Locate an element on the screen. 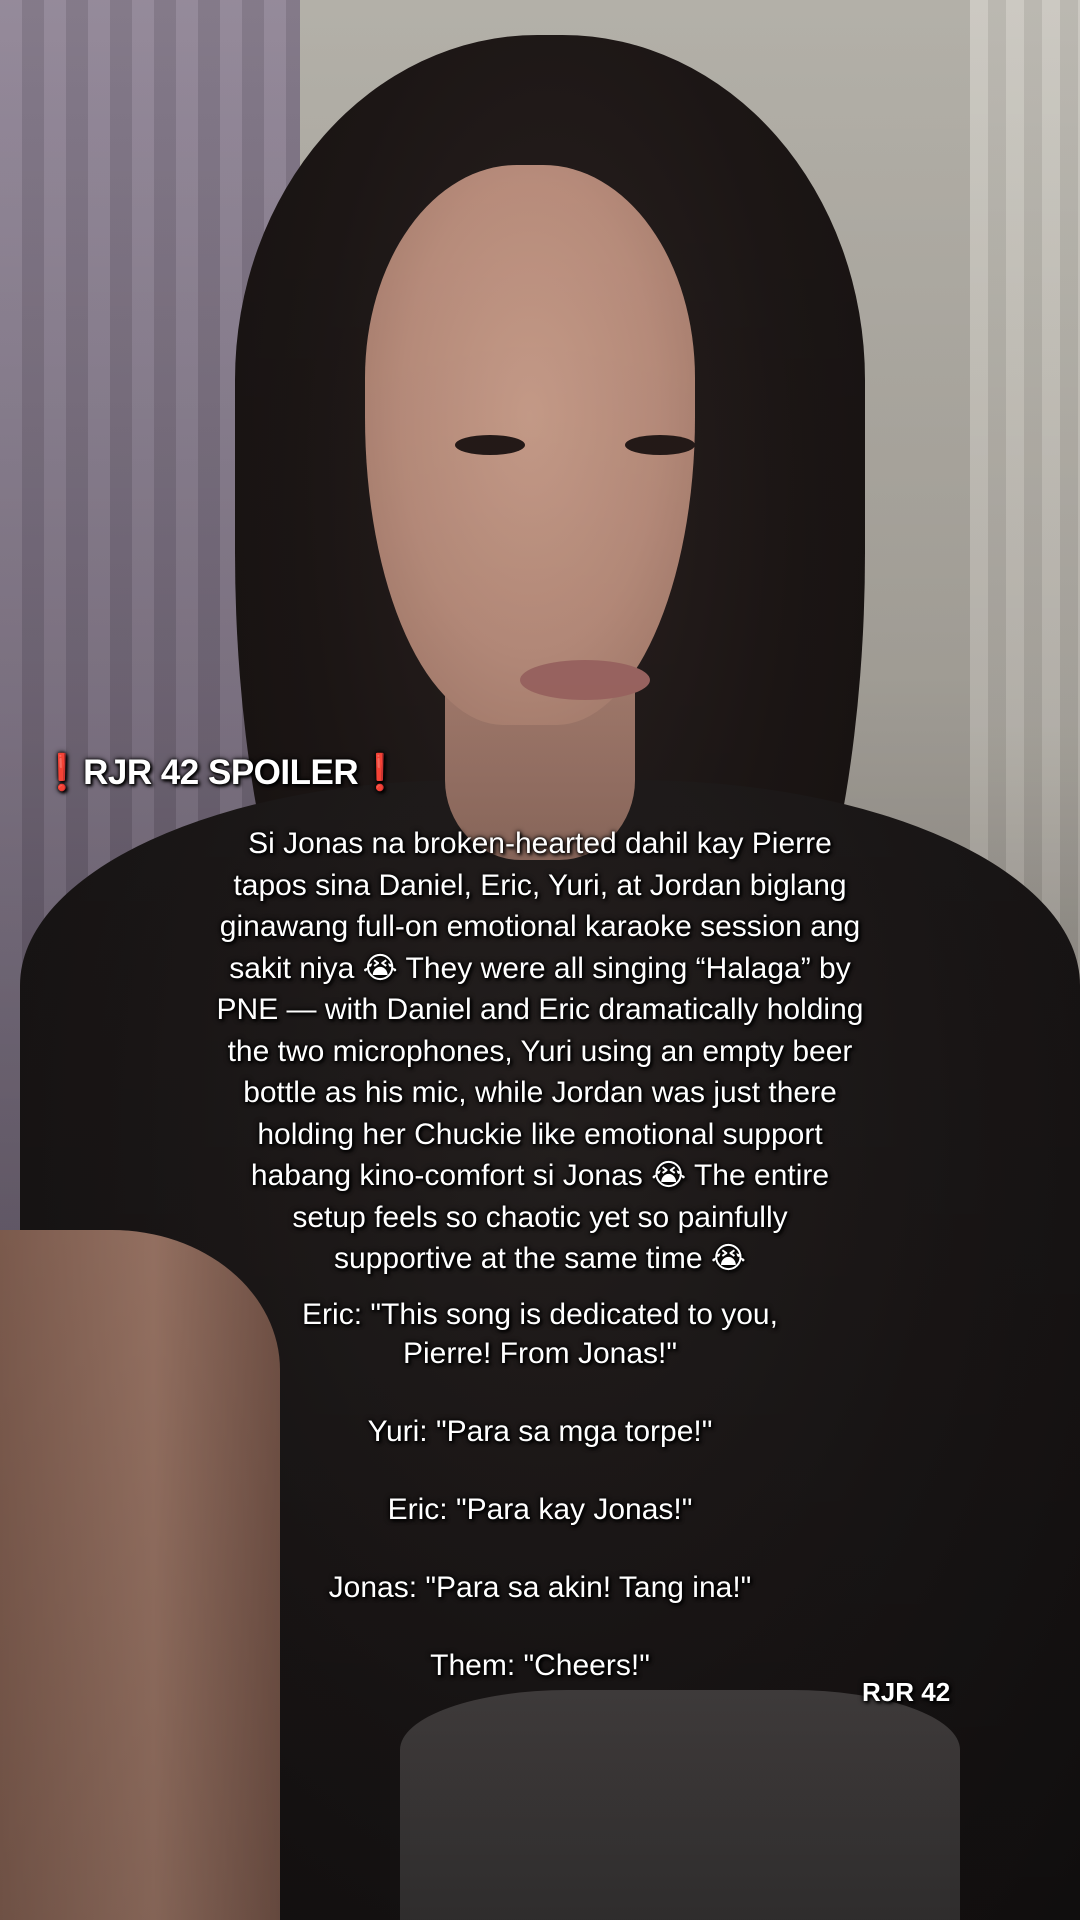  spoiler-title-text: RJR 42 SPOILER is located at coordinates (221, 772).